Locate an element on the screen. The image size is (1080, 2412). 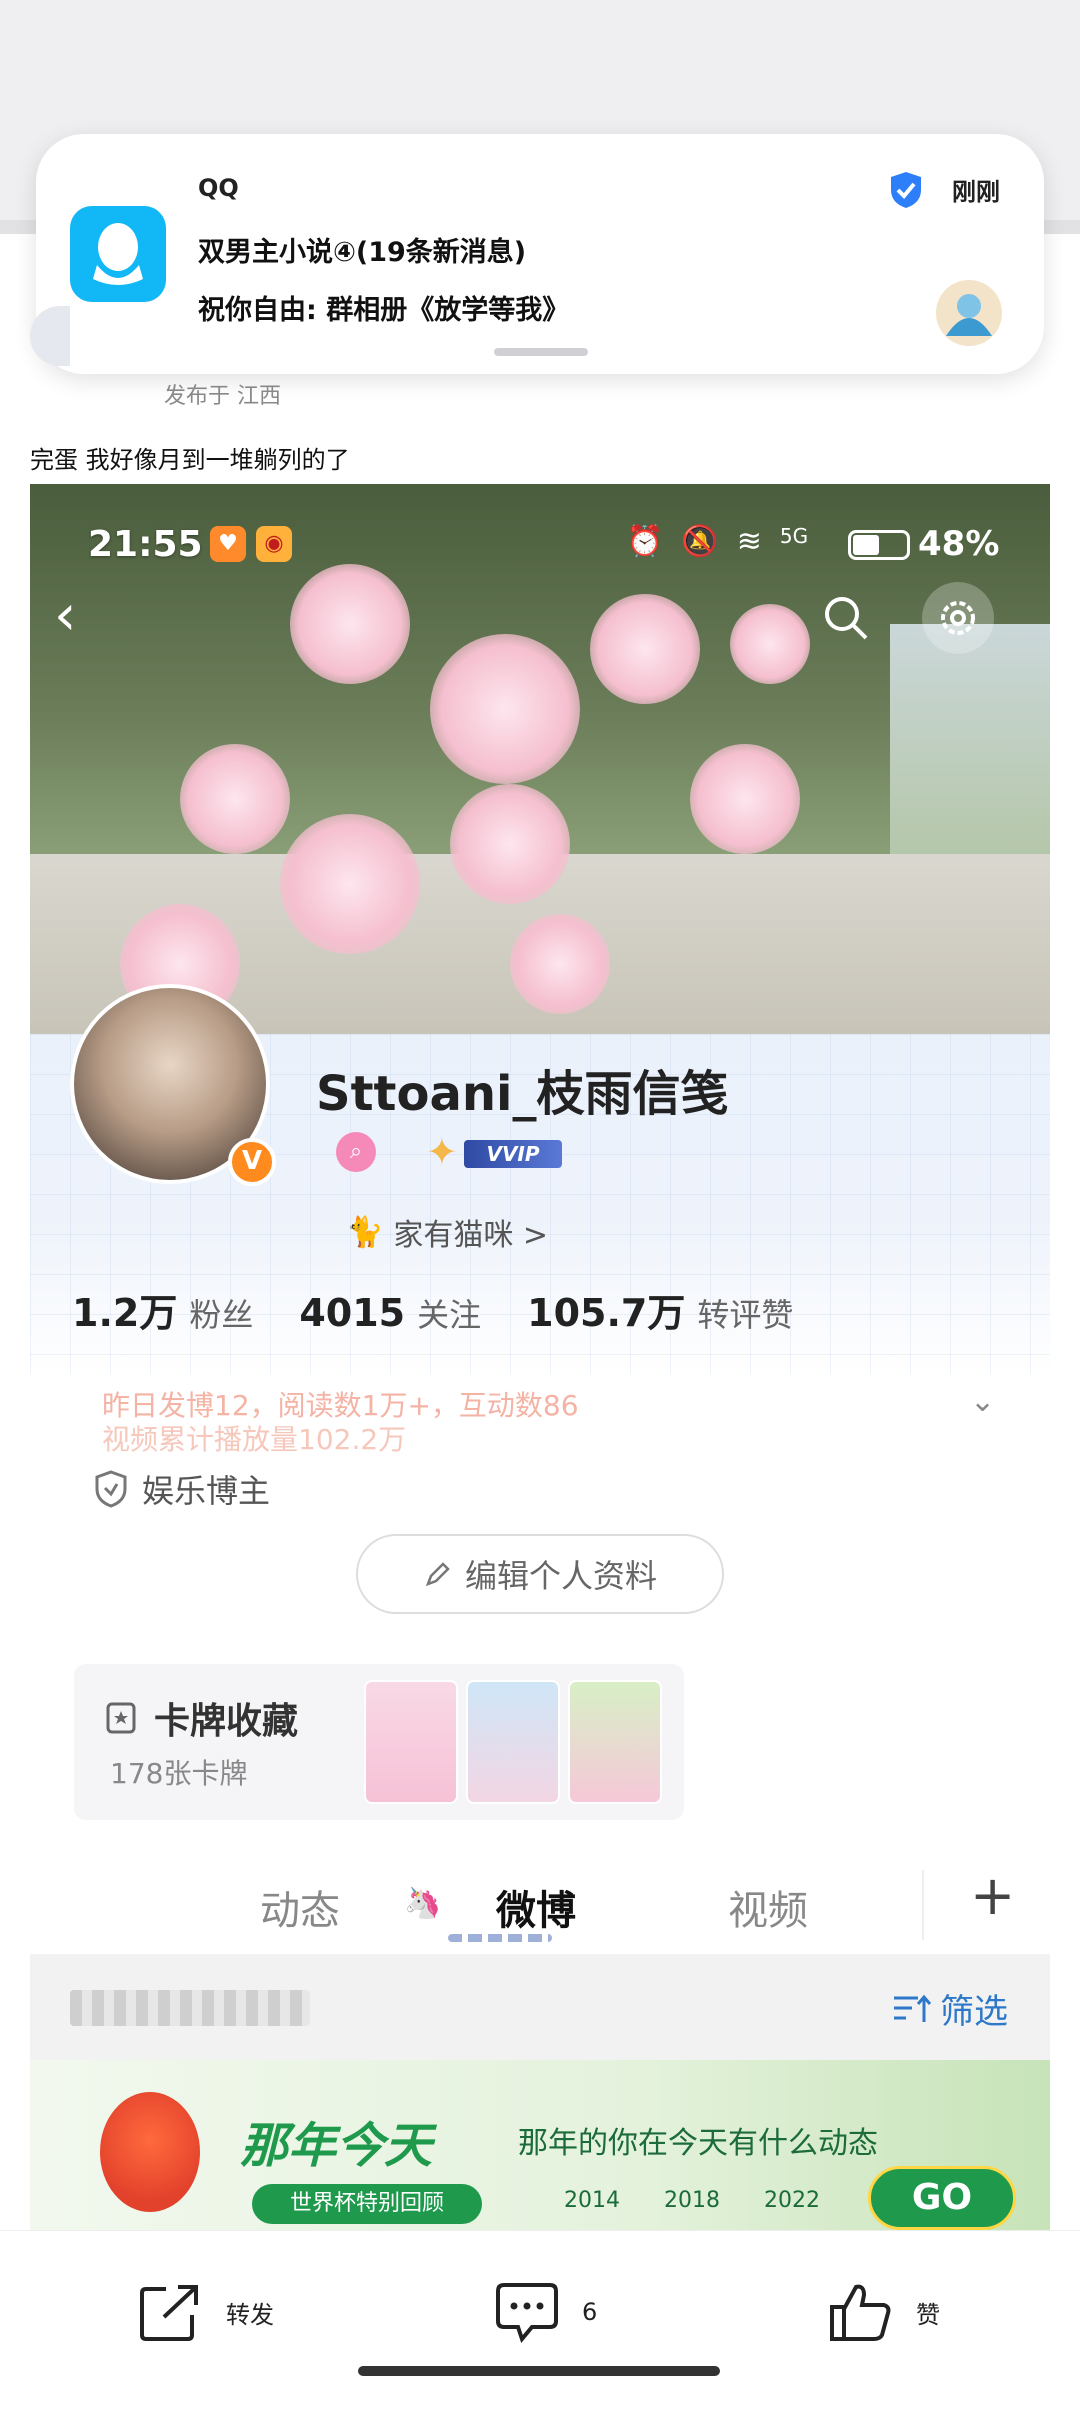
battery-percent: 48% is located at coordinates (959, 544).